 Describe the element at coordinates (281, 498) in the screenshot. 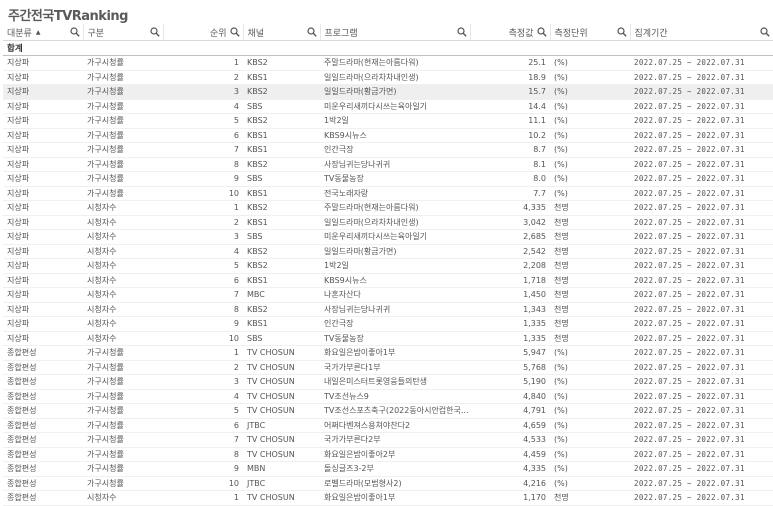

I see `cell-channel: TV CHOSUN` at that location.